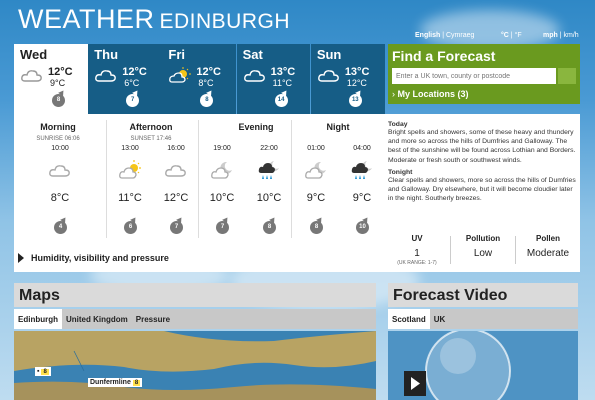  Describe the element at coordinates (281, 100) in the screenshot. I see `wind-speed-icon: 14` at that location.